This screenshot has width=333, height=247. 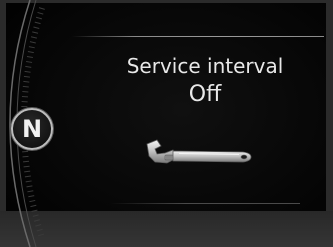 I want to click on message-value: Off, so click(x=205, y=94).